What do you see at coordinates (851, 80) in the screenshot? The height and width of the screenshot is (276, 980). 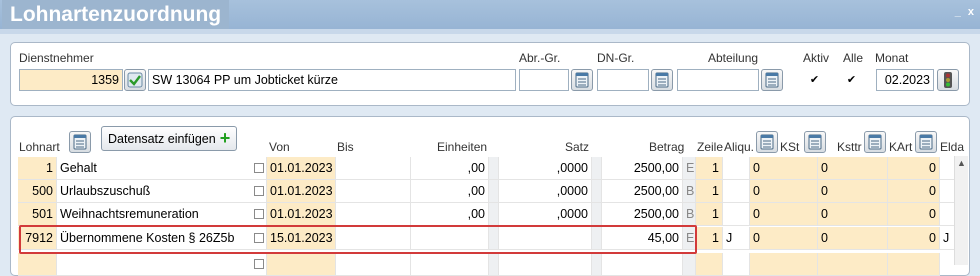 I see `alle-checkbox: ✔` at bounding box center [851, 80].